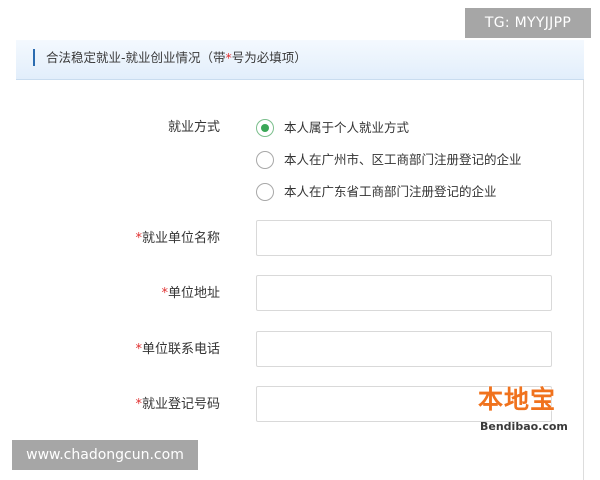  Describe the element at coordinates (404, 238) in the screenshot. I see `employer-name-field` at that location.